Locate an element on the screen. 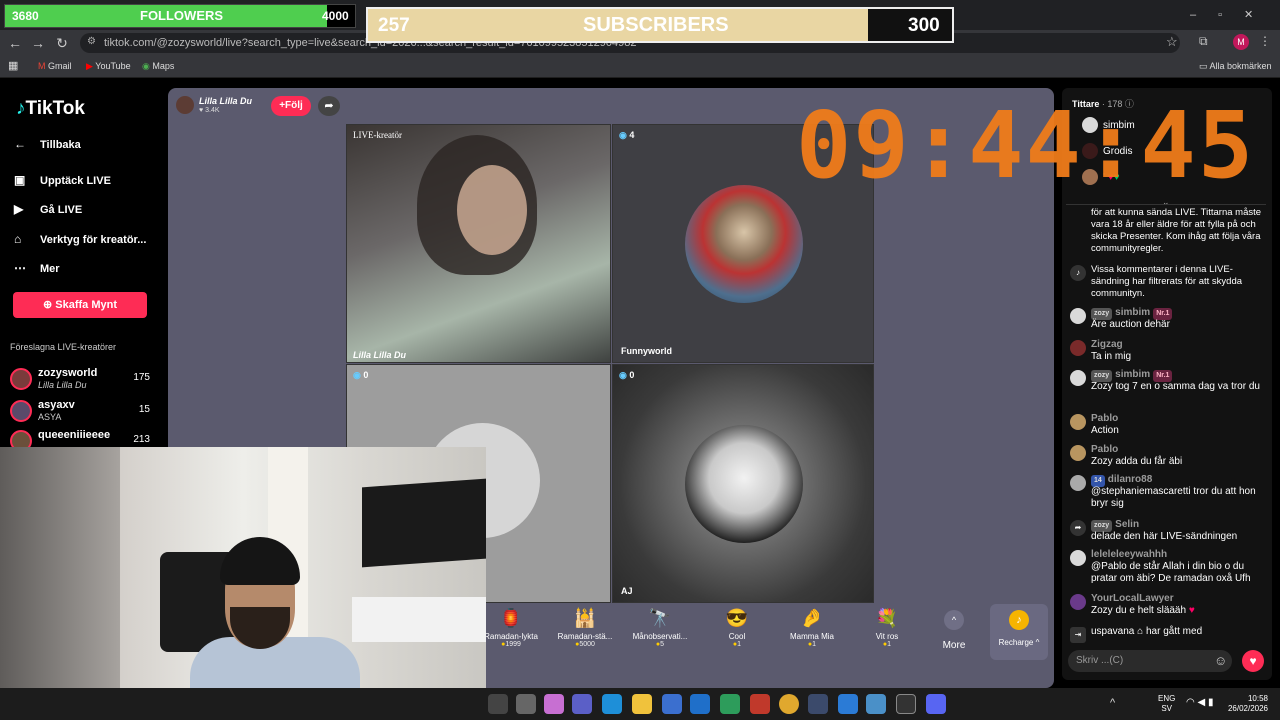  like-heart-button: ♥ is located at coordinates (1253, 661).